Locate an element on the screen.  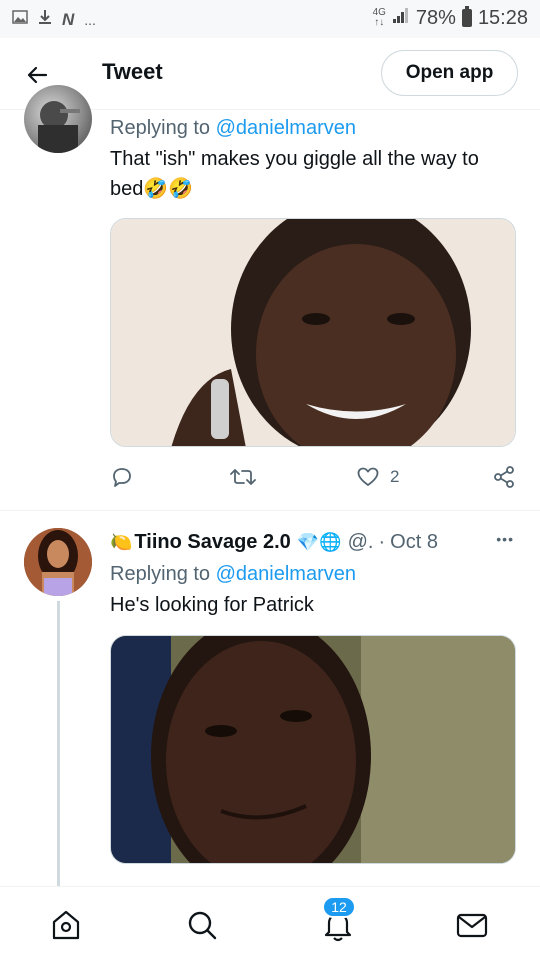
battery-icon is located at coordinates (466, 16).